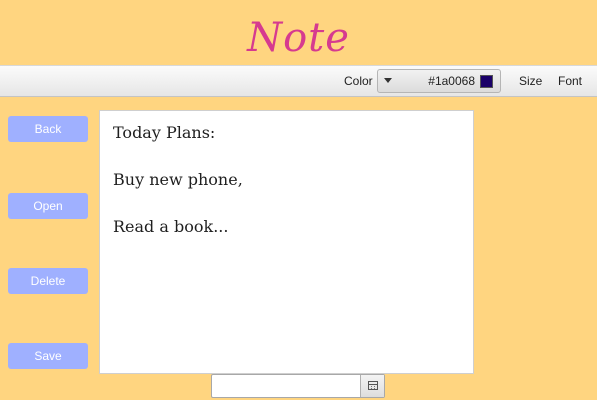 The height and width of the screenshot is (400, 597). Describe the element at coordinates (298, 81) in the screenshot. I see `toolbar: Color #1a0068 Size Font` at that location.